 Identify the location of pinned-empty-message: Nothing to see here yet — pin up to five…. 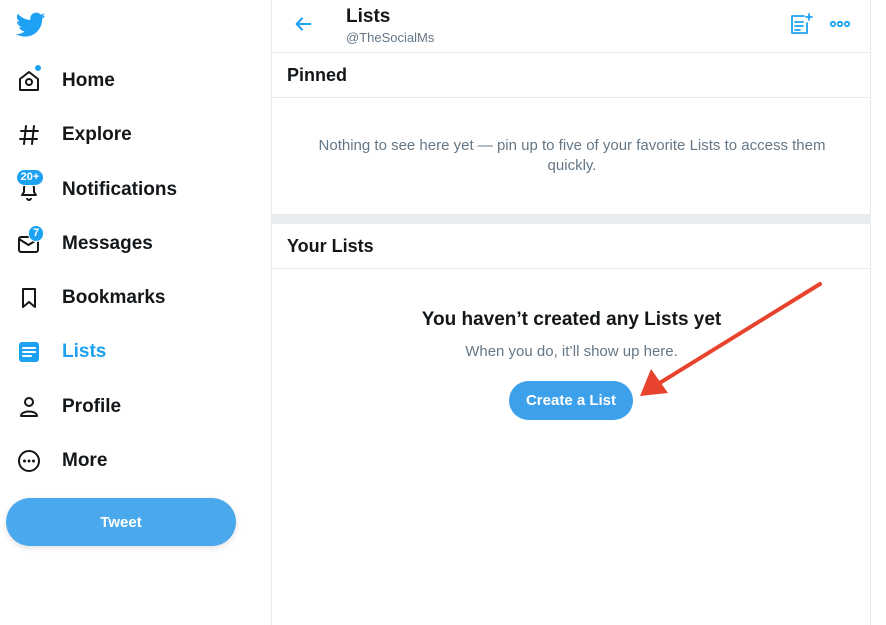
(572, 155).